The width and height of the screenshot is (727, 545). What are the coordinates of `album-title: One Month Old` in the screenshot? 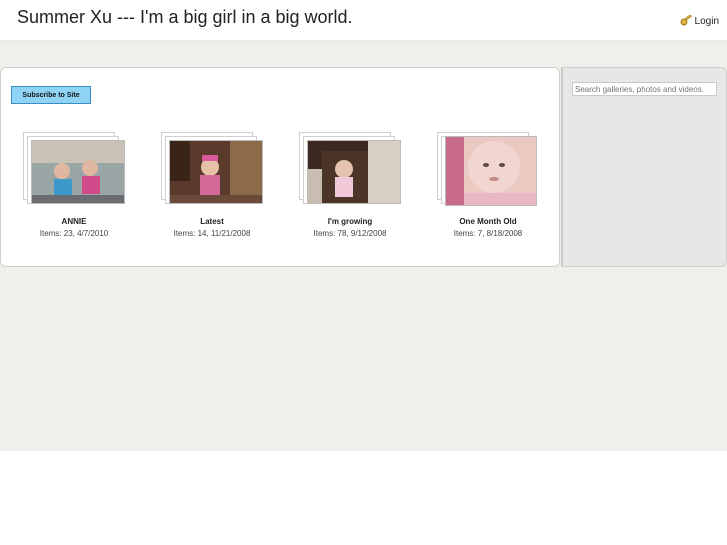 It's located at (488, 221).